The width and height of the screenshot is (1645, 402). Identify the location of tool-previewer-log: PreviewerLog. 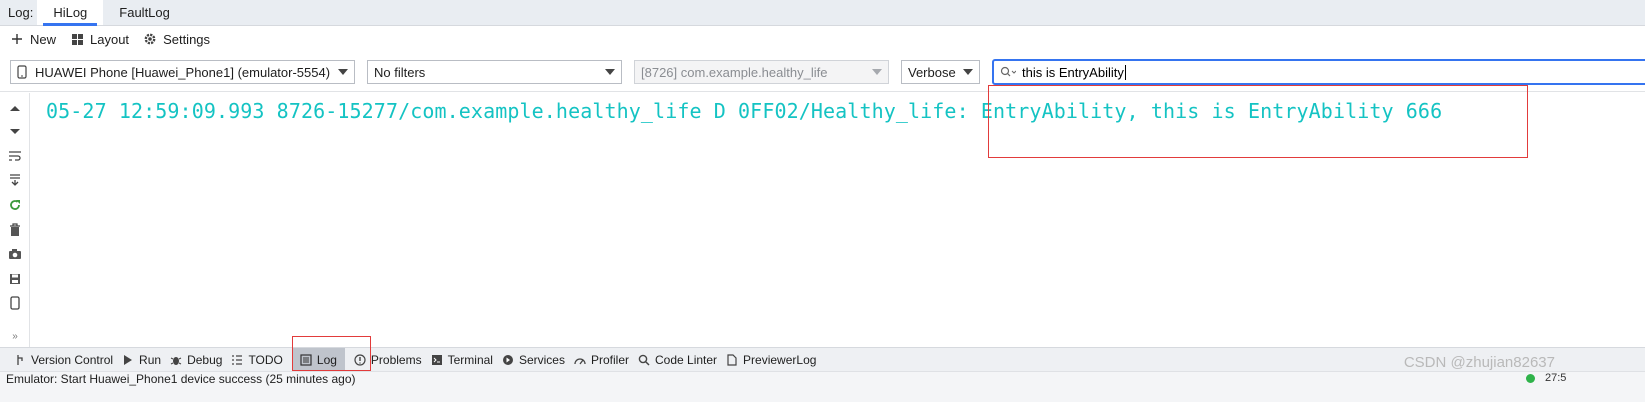
(775, 359).